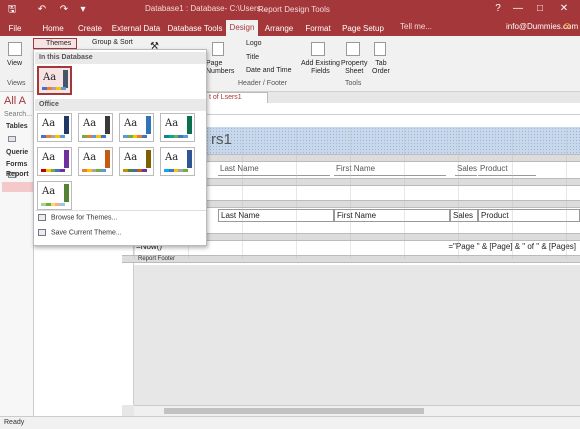  Describe the element at coordinates (16, 83) in the screenshot. I see `views-group-label: Views` at that location.